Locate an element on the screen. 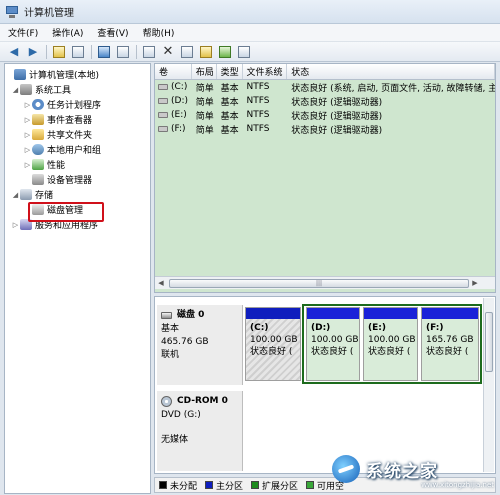 Image resolution: width=500 pixels, height=495 pixels. tree-item-label: 性能 is located at coordinates (56, 166).